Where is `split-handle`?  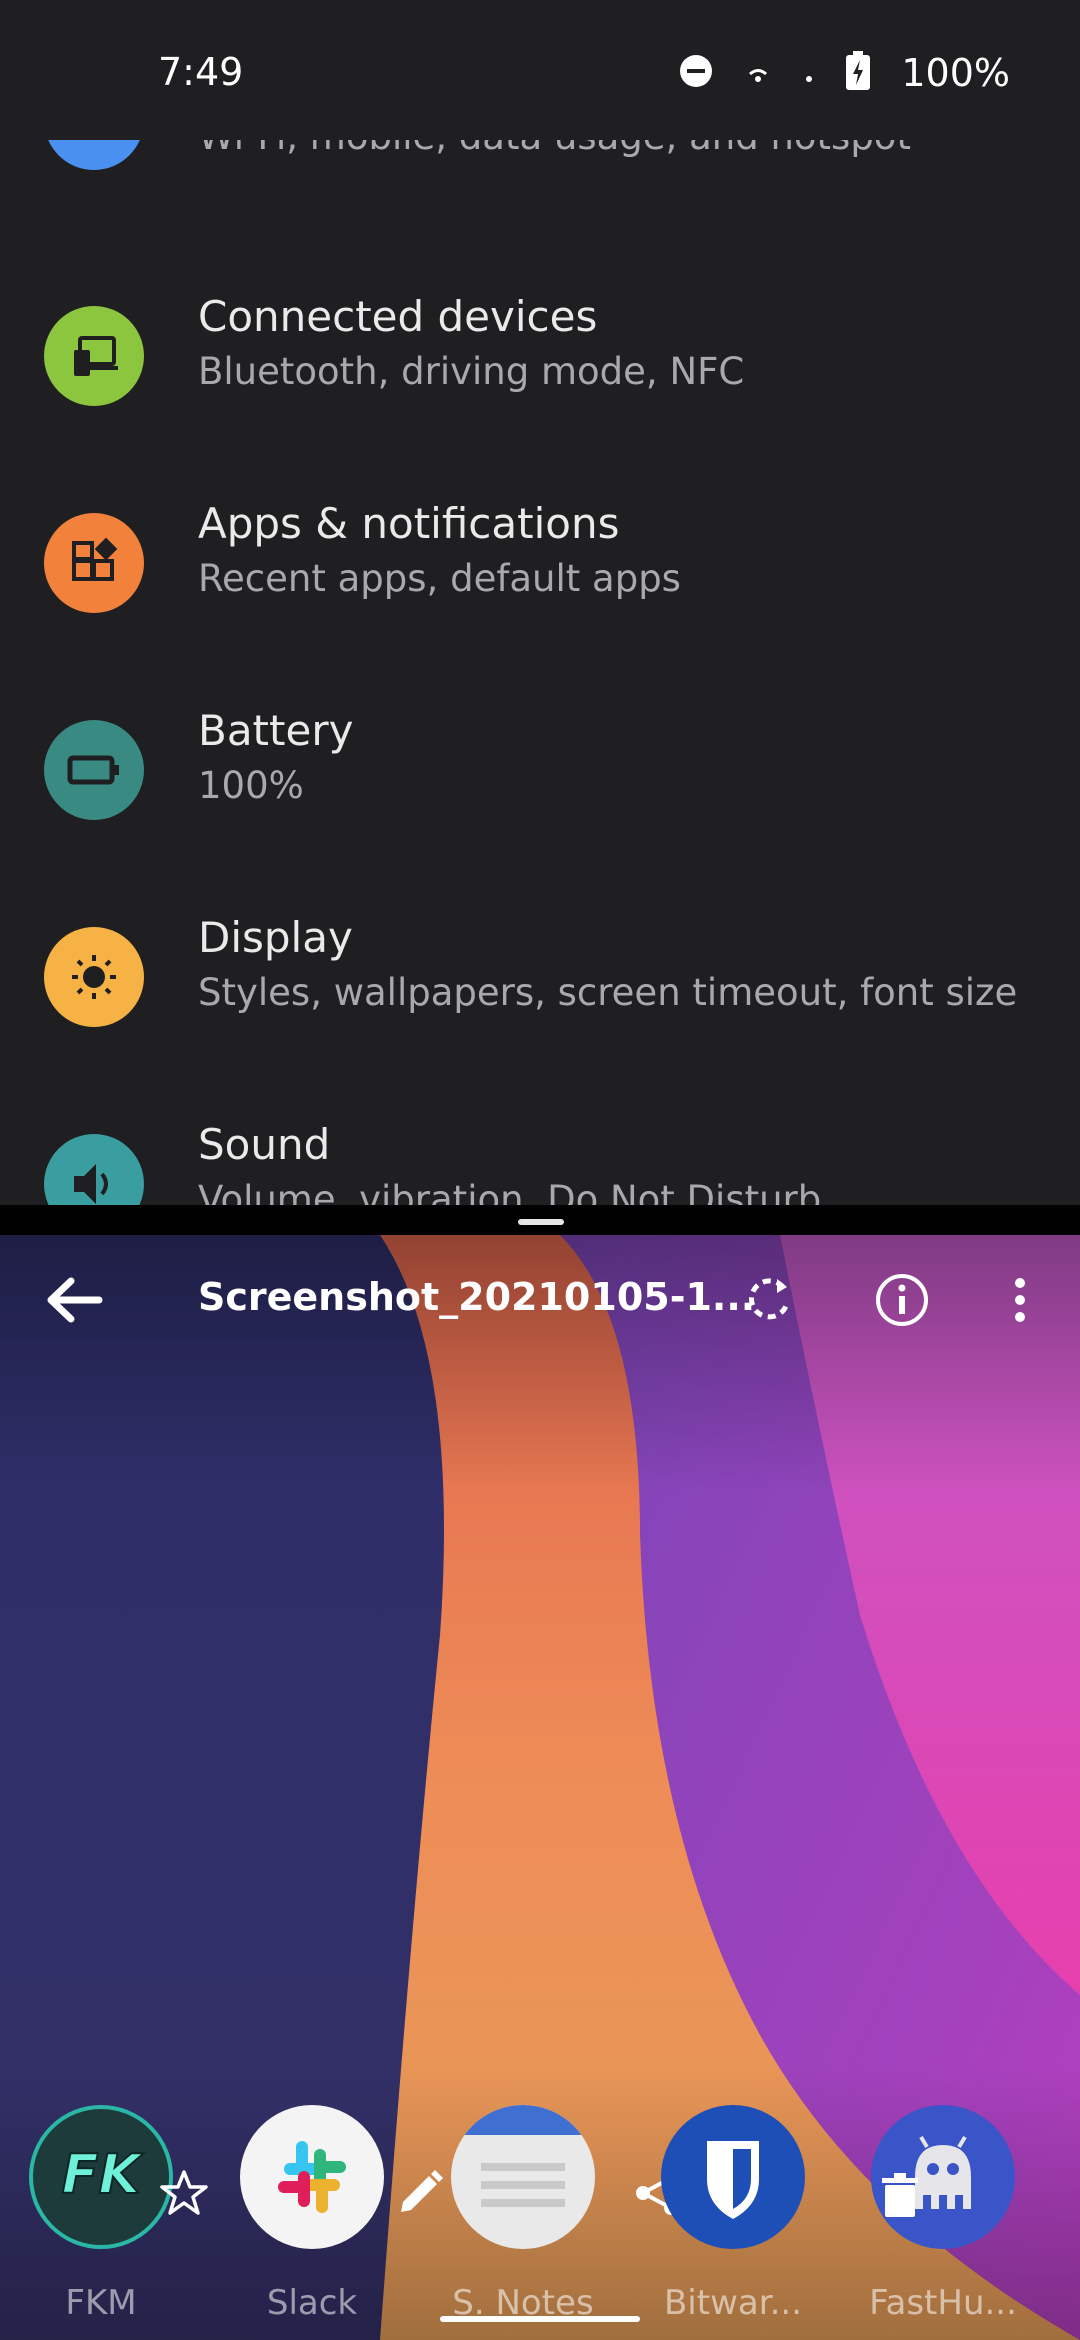 split-handle is located at coordinates (541, 1222).